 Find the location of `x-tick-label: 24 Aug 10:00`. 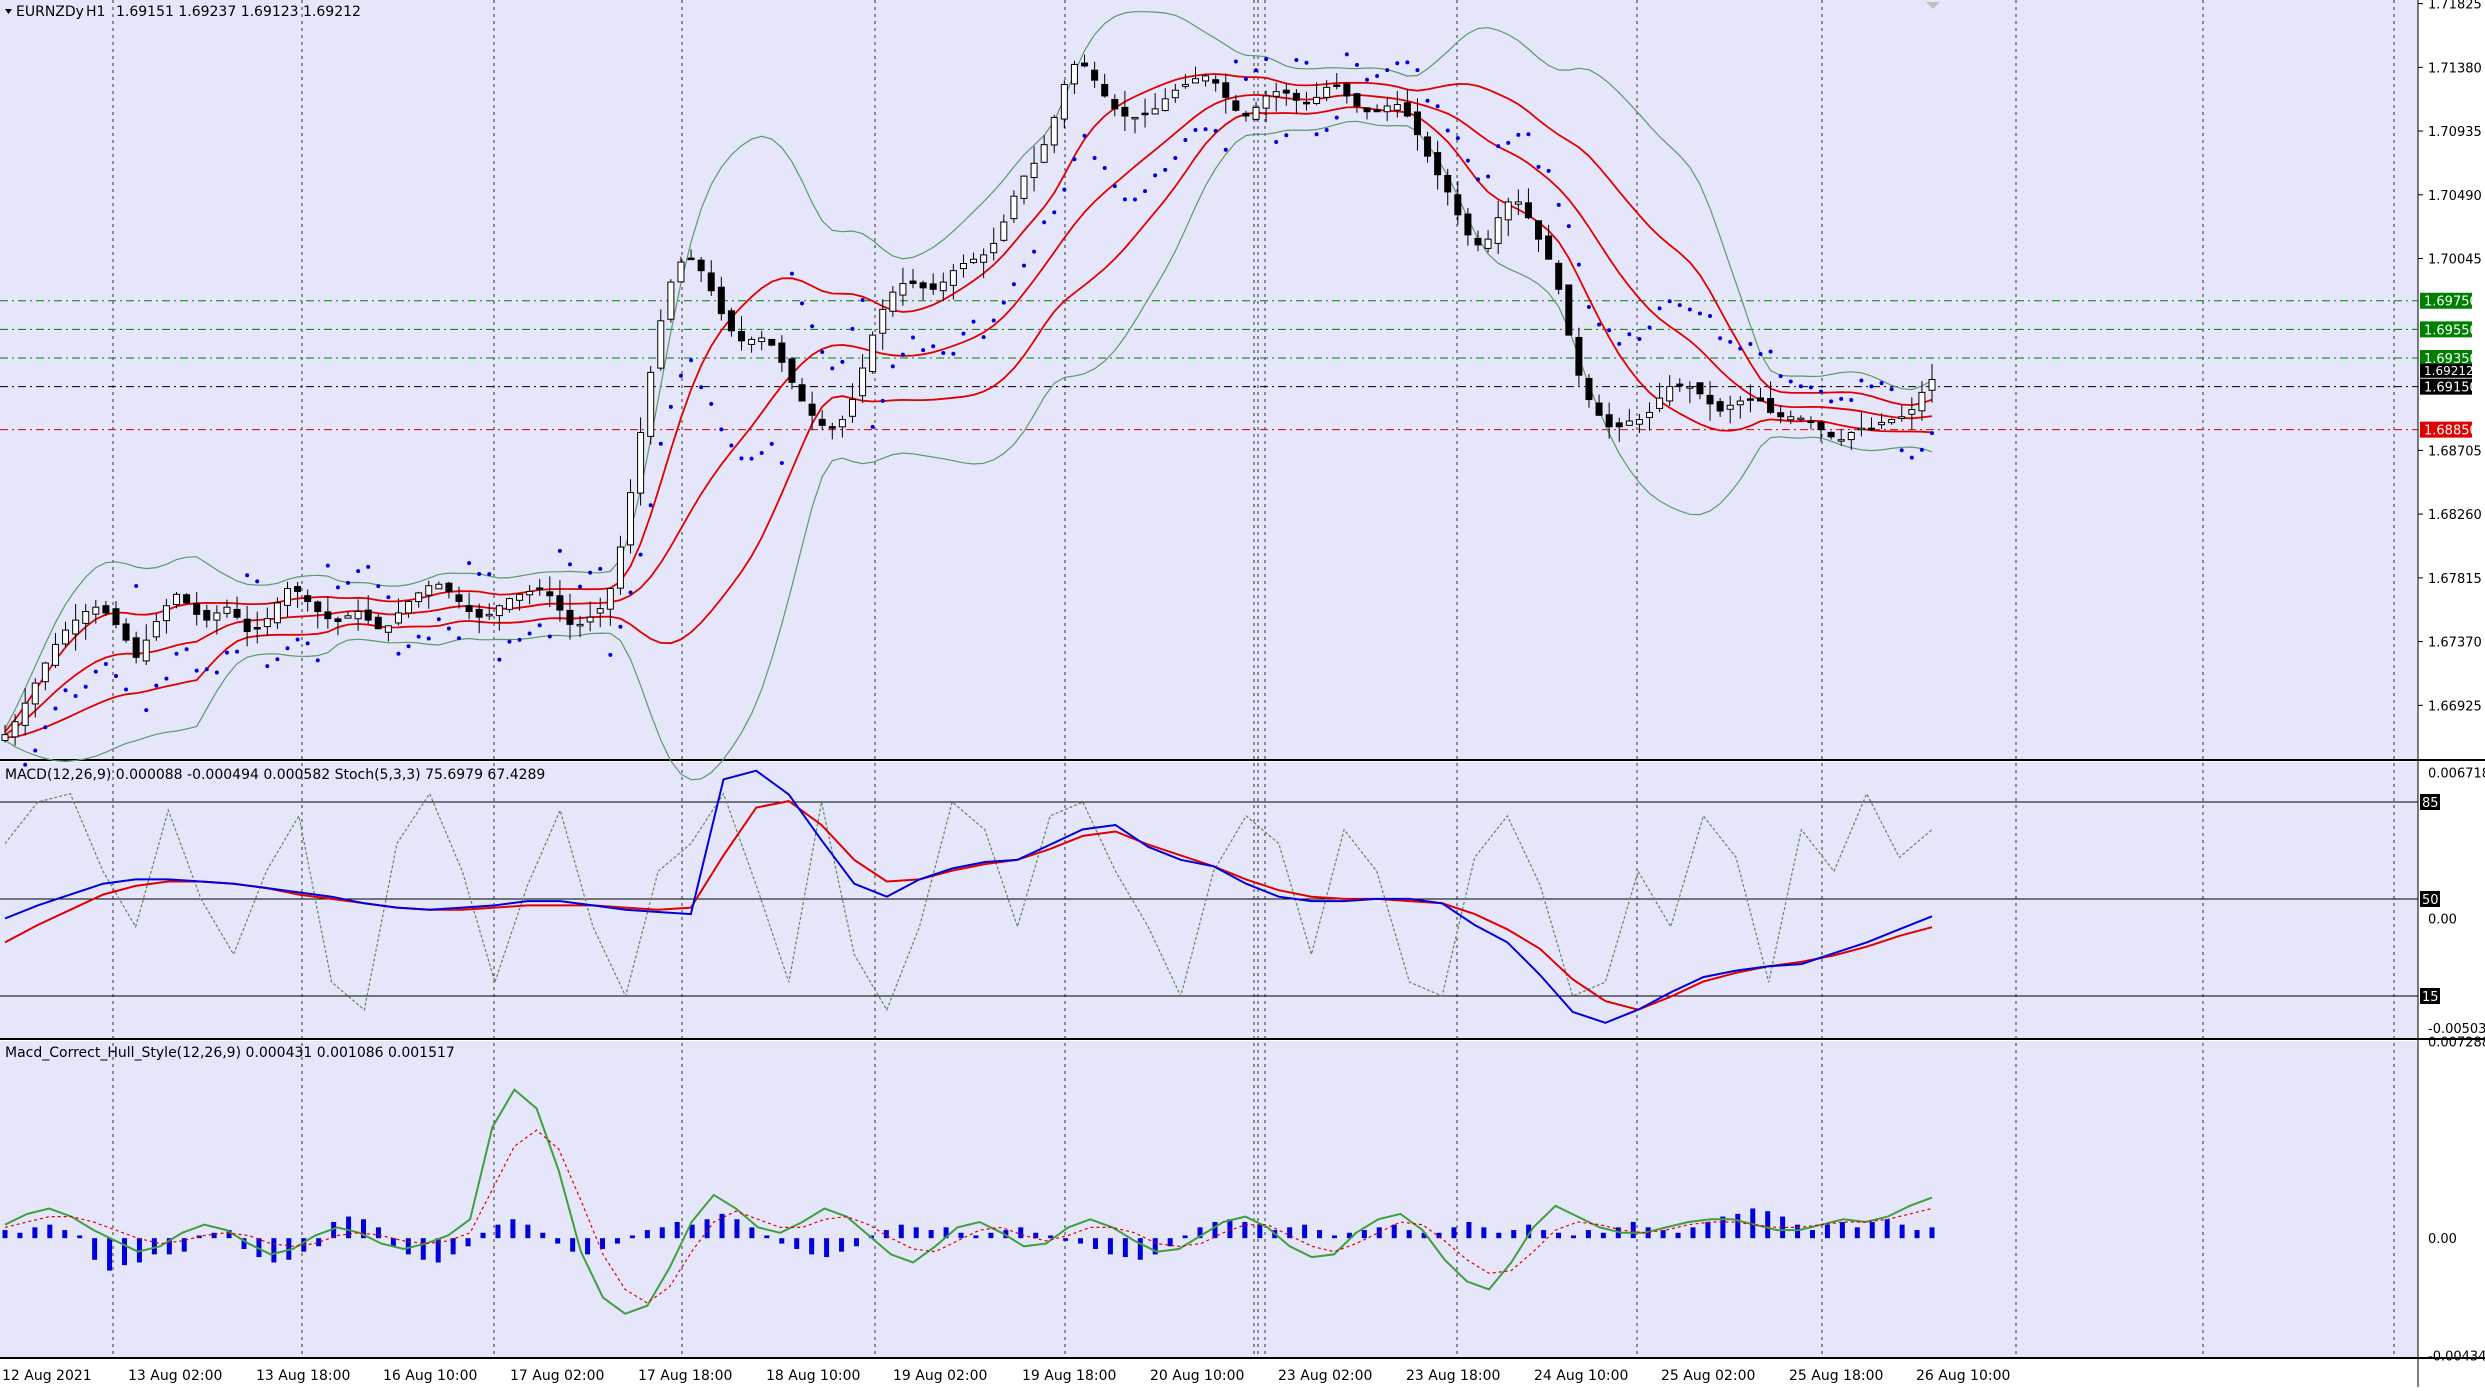

x-tick-label: 24 Aug 10:00 is located at coordinates (1581, 1376).